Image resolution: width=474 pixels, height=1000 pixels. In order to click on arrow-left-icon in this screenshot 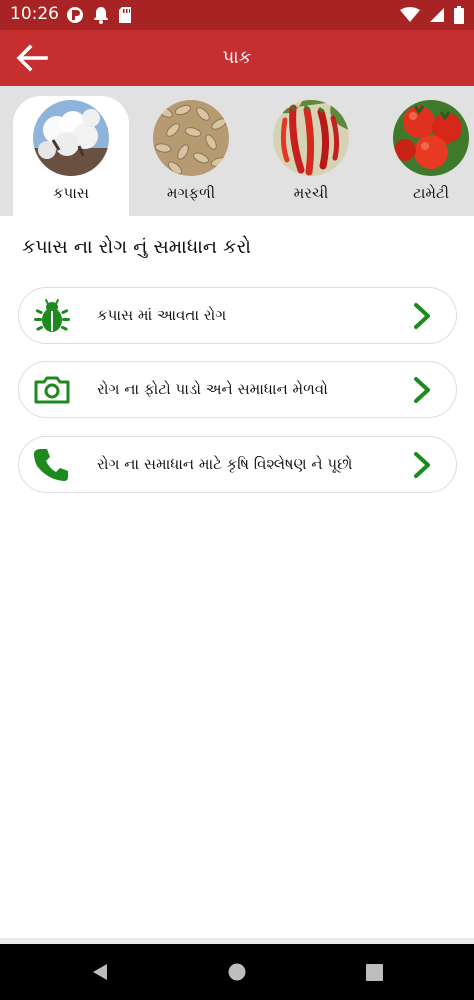, I will do `click(32, 58)`.